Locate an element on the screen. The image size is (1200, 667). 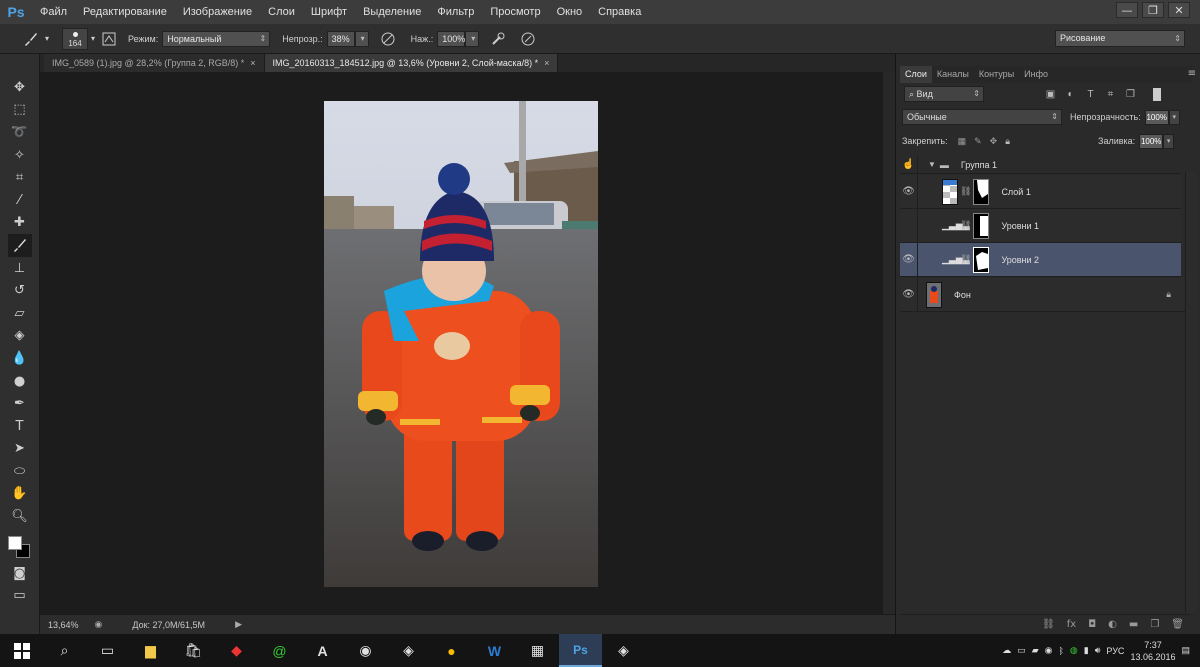
camera-app-icon: ◉ is located at coordinates (365, 650).